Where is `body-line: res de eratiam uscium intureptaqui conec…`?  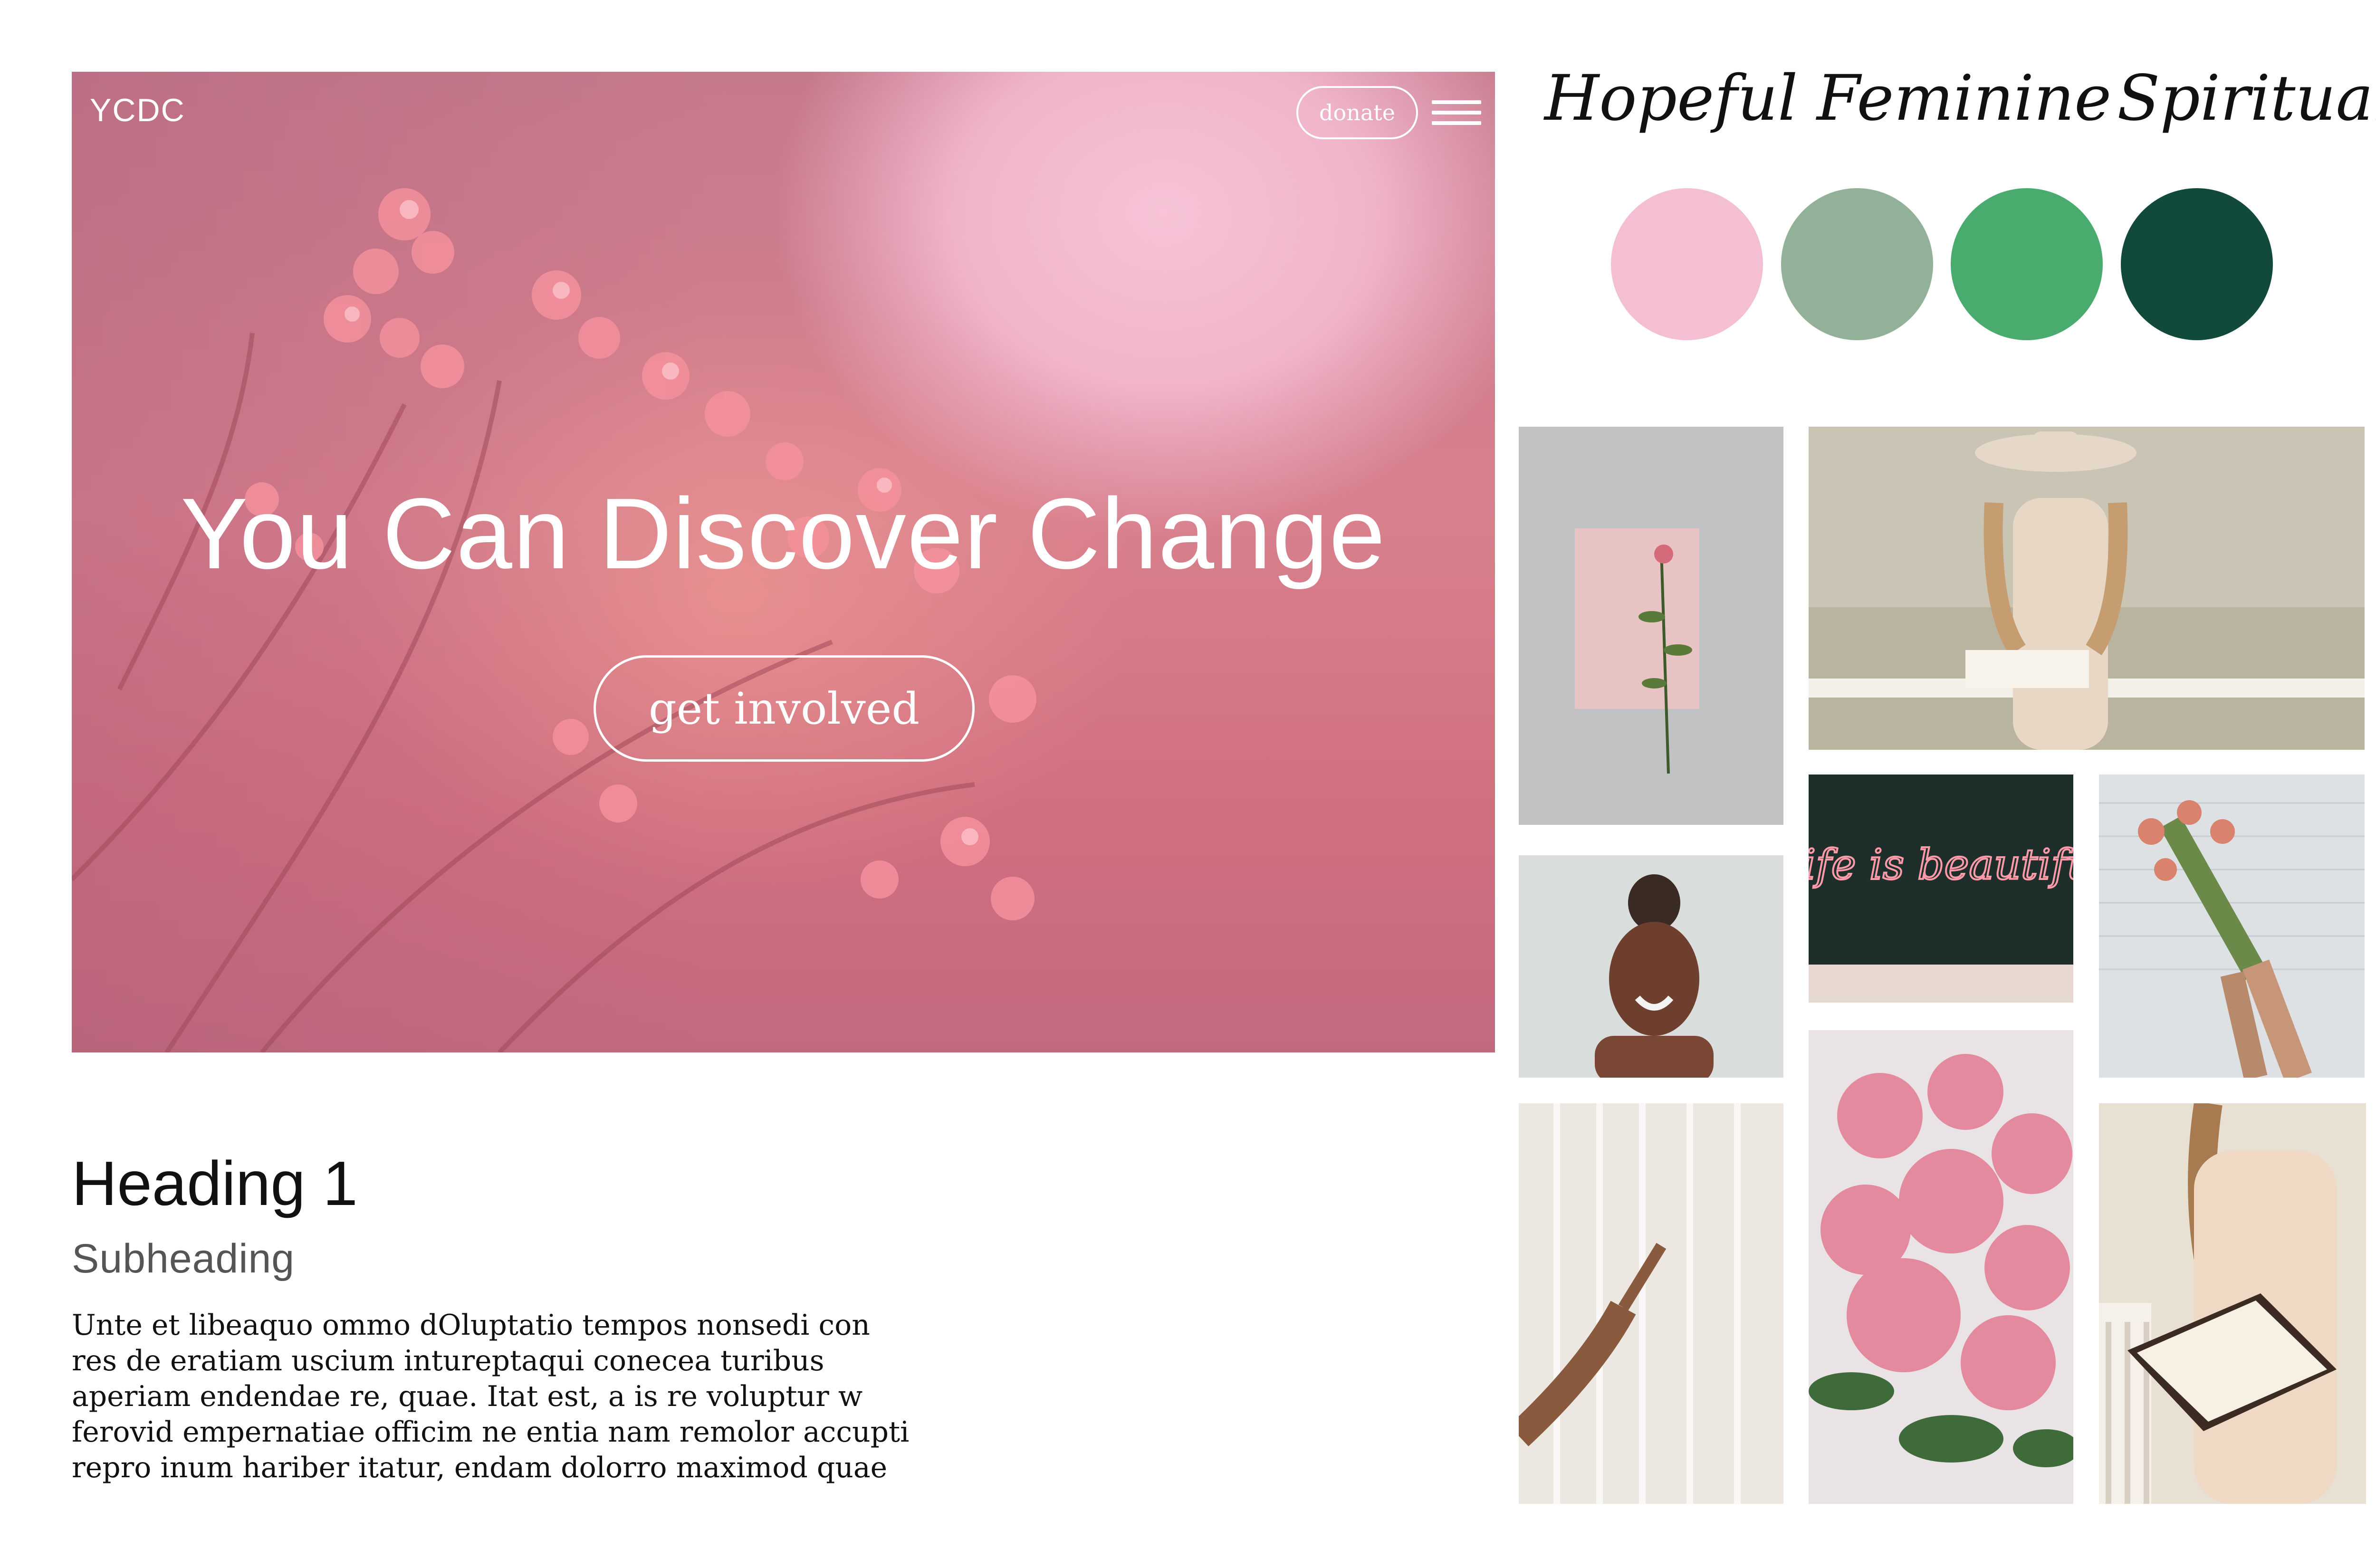
body-line: res de eratiam uscium intureptaqui conec… is located at coordinates (448, 1361).